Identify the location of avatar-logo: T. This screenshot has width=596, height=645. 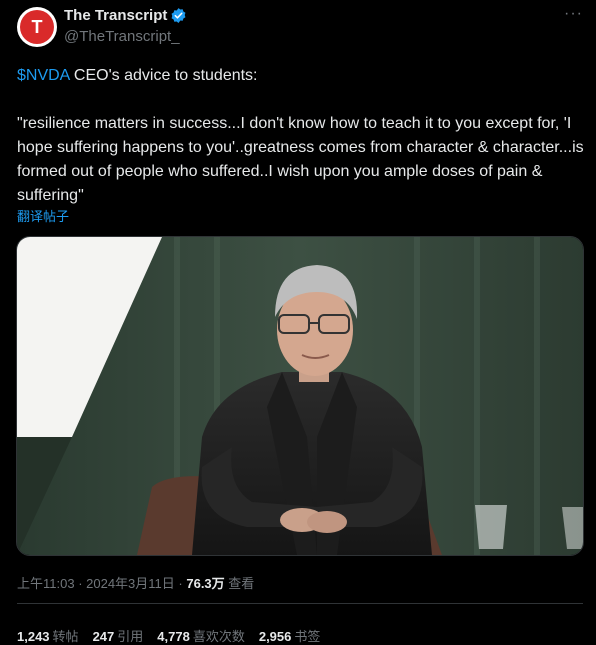
(37, 27).